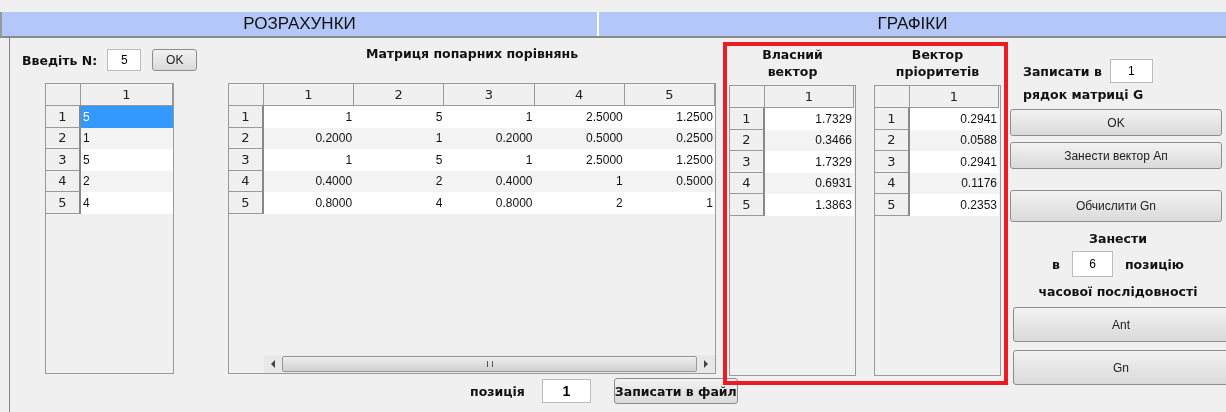 The height and width of the screenshot is (412, 1226). Describe the element at coordinates (809, 205) in the screenshot. I see `table-cell: 1.3863` at that location.